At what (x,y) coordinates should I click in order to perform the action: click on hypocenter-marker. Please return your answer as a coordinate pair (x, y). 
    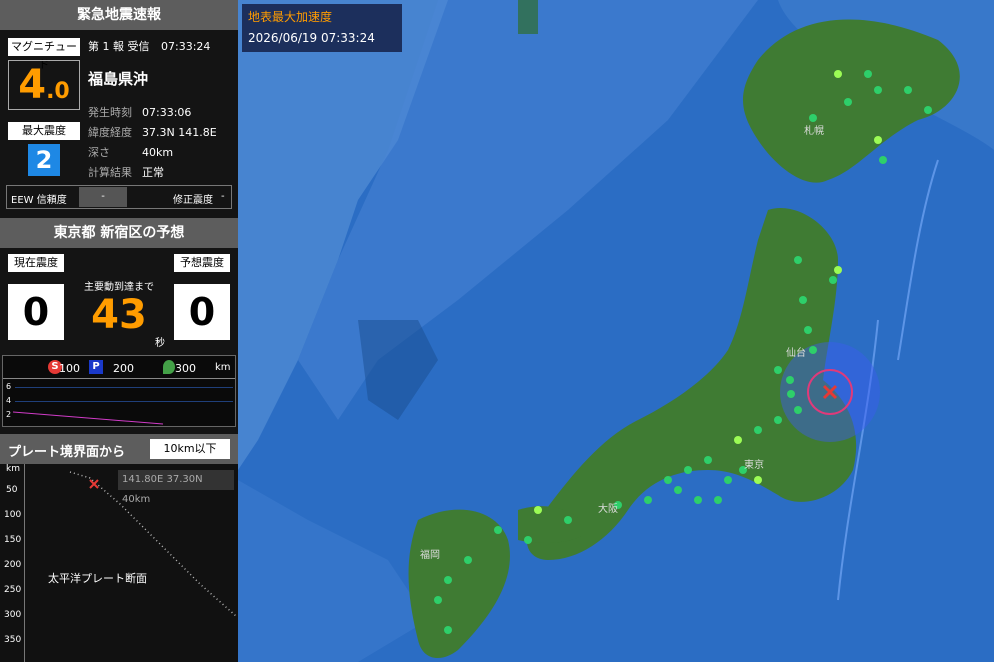
    Looking at the image, I should click on (94, 484).